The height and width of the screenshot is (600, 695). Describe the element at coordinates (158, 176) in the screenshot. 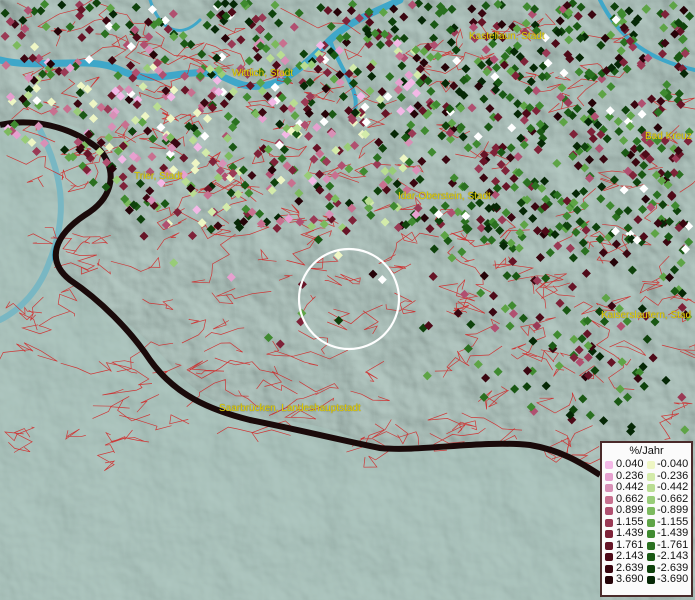

I see `city-label-trier: Trier, Stadt` at that location.